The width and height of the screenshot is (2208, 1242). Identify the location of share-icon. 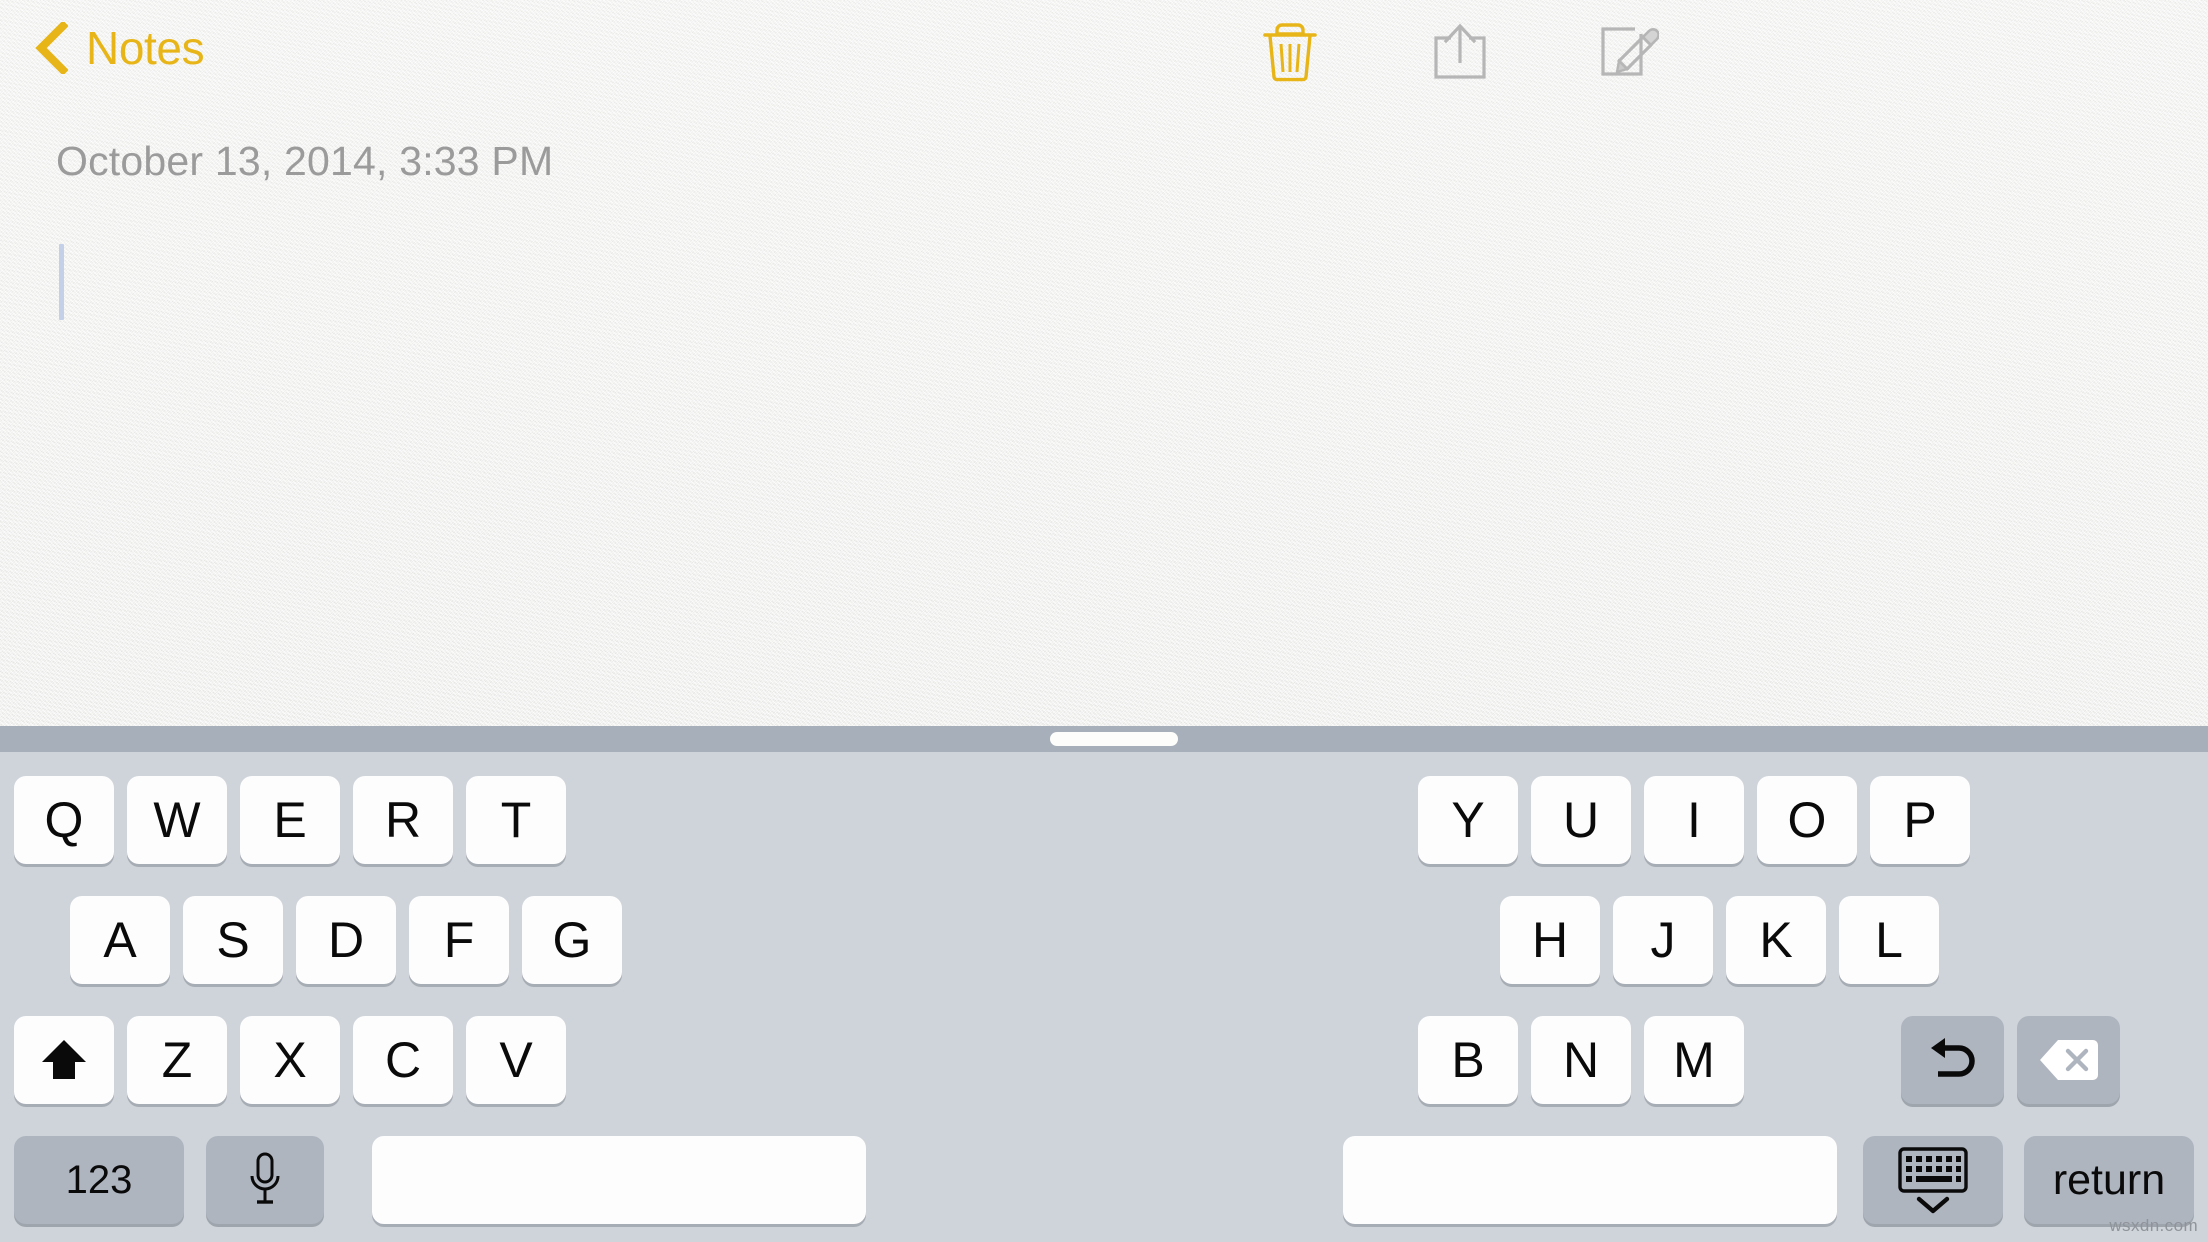
(1460, 51).